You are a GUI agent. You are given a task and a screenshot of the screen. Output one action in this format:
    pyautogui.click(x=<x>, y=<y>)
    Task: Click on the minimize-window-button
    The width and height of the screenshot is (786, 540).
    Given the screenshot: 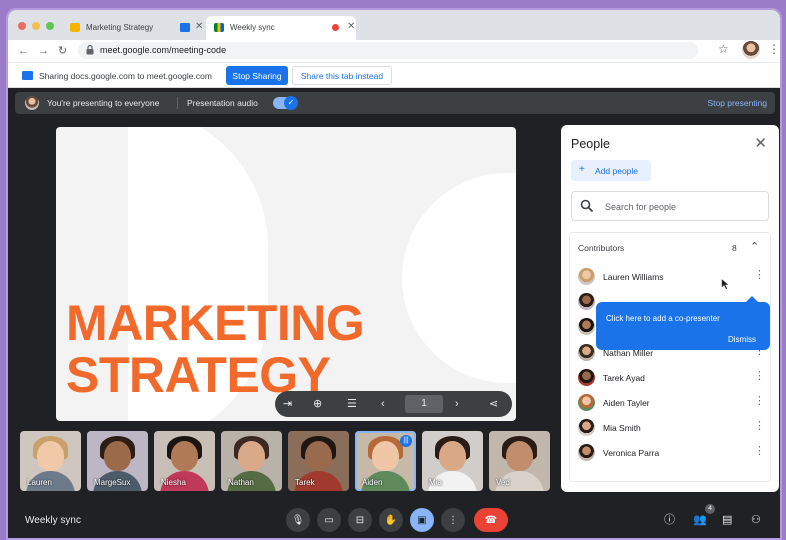 What is the action you would take?
    pyautogui.click(x=36, y=26)
    